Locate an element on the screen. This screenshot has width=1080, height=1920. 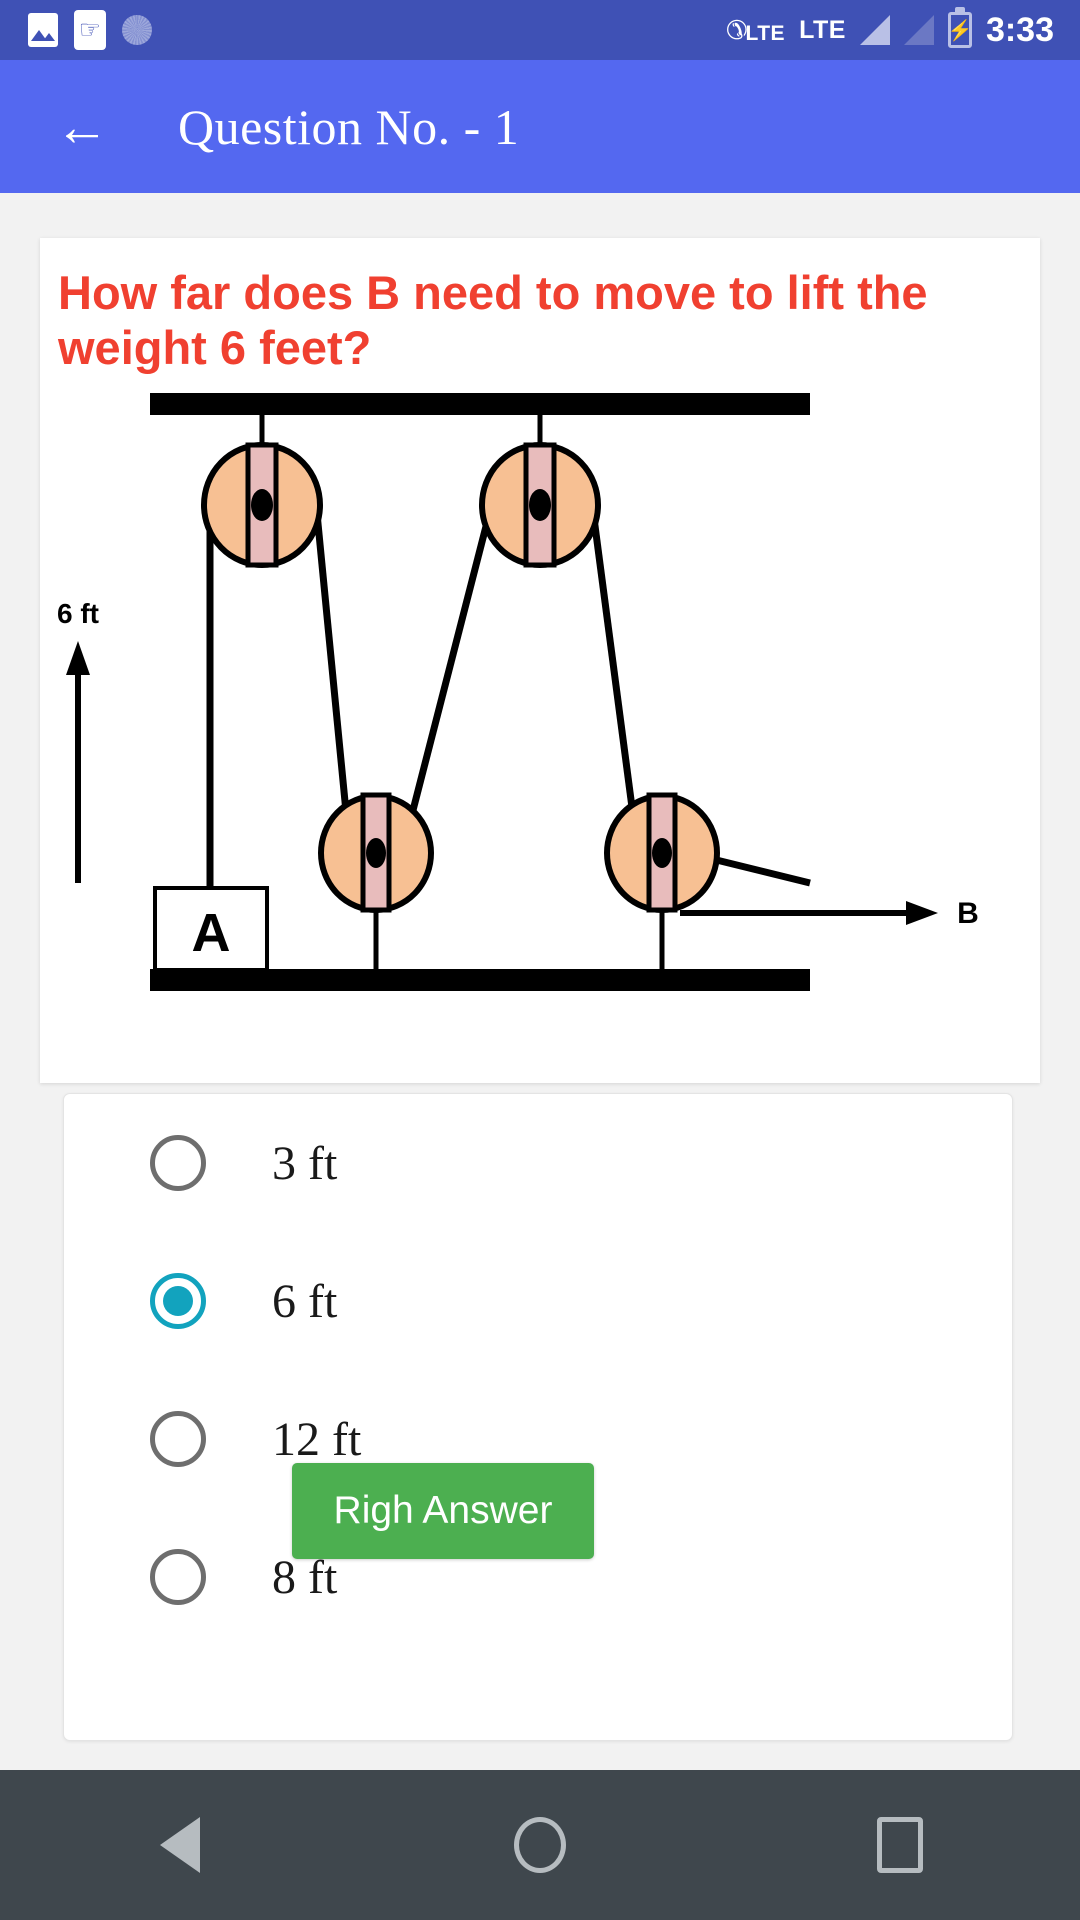
android-navigation-bar is located at coordinates (540, 1845).